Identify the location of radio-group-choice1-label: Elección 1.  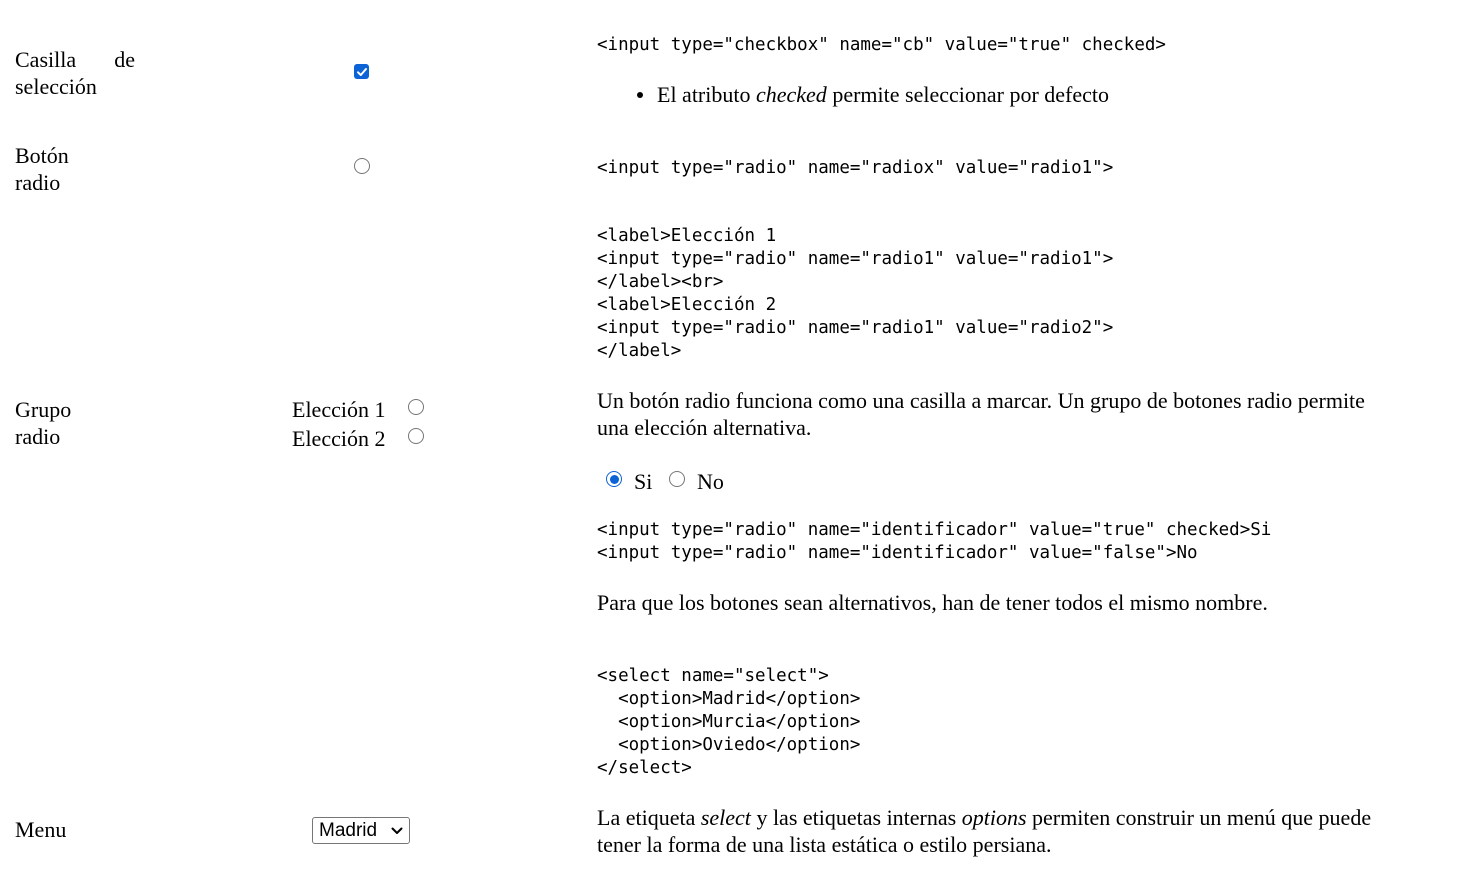
(339, 409).